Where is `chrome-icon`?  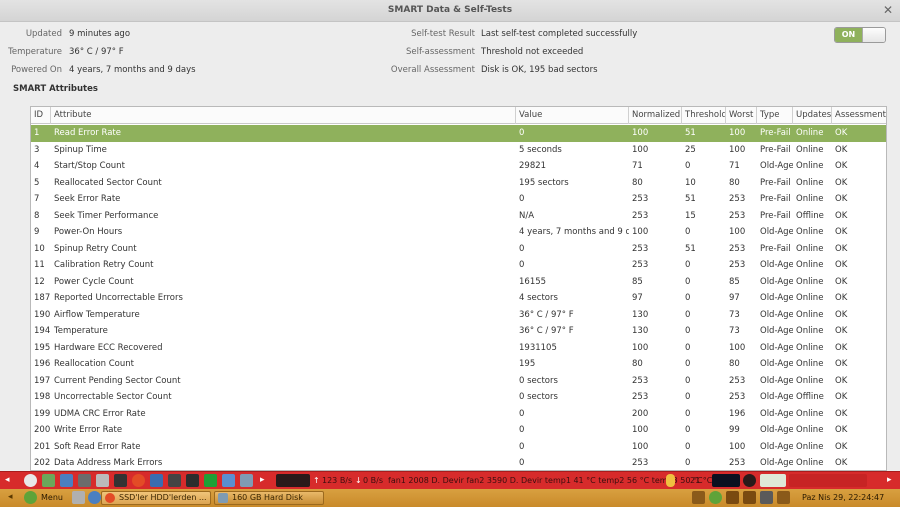 chrome-icon is located at coordinates (138, 480).